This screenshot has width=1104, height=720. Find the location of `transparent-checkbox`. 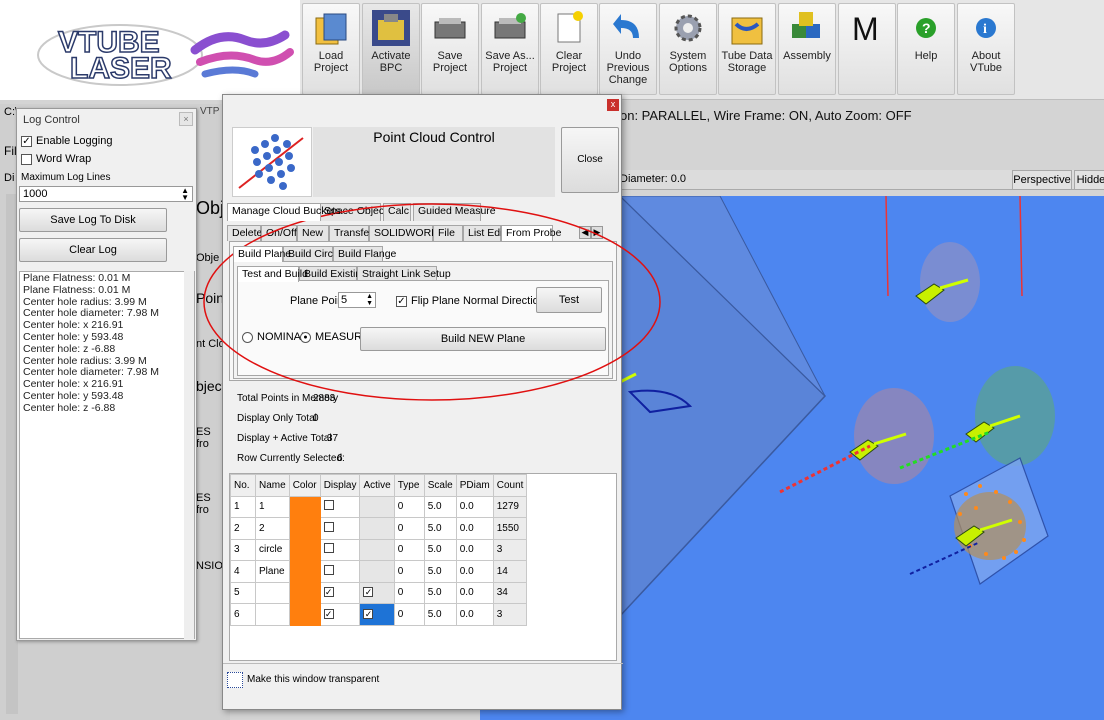

transparent-checkbox is located at coordinates (235, 680).